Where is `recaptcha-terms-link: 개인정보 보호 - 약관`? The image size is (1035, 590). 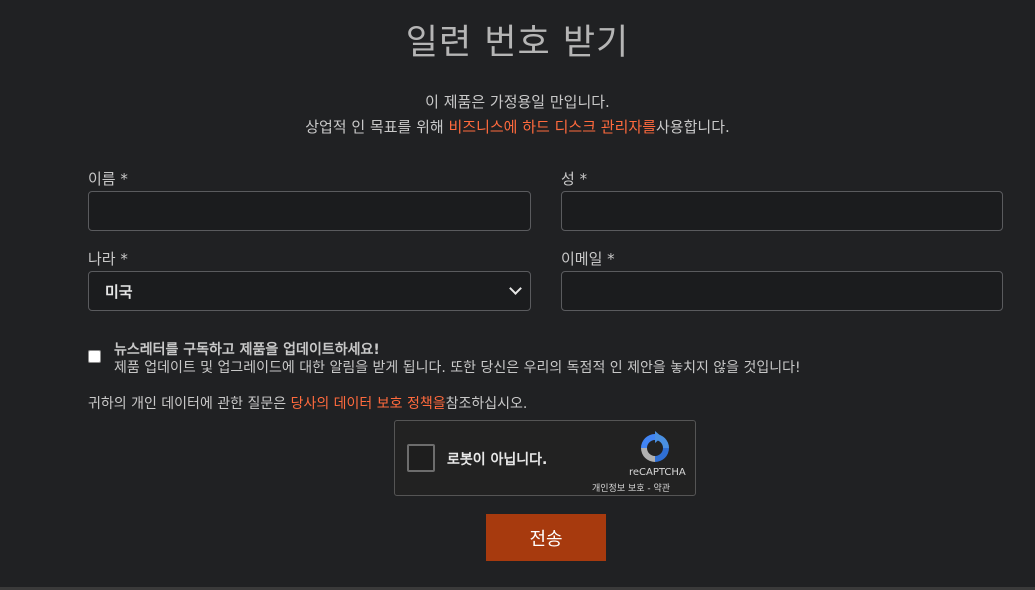
recaptcha-terms-link: 개인정보 보호 - 약관 is located at coordinates (631, 487).